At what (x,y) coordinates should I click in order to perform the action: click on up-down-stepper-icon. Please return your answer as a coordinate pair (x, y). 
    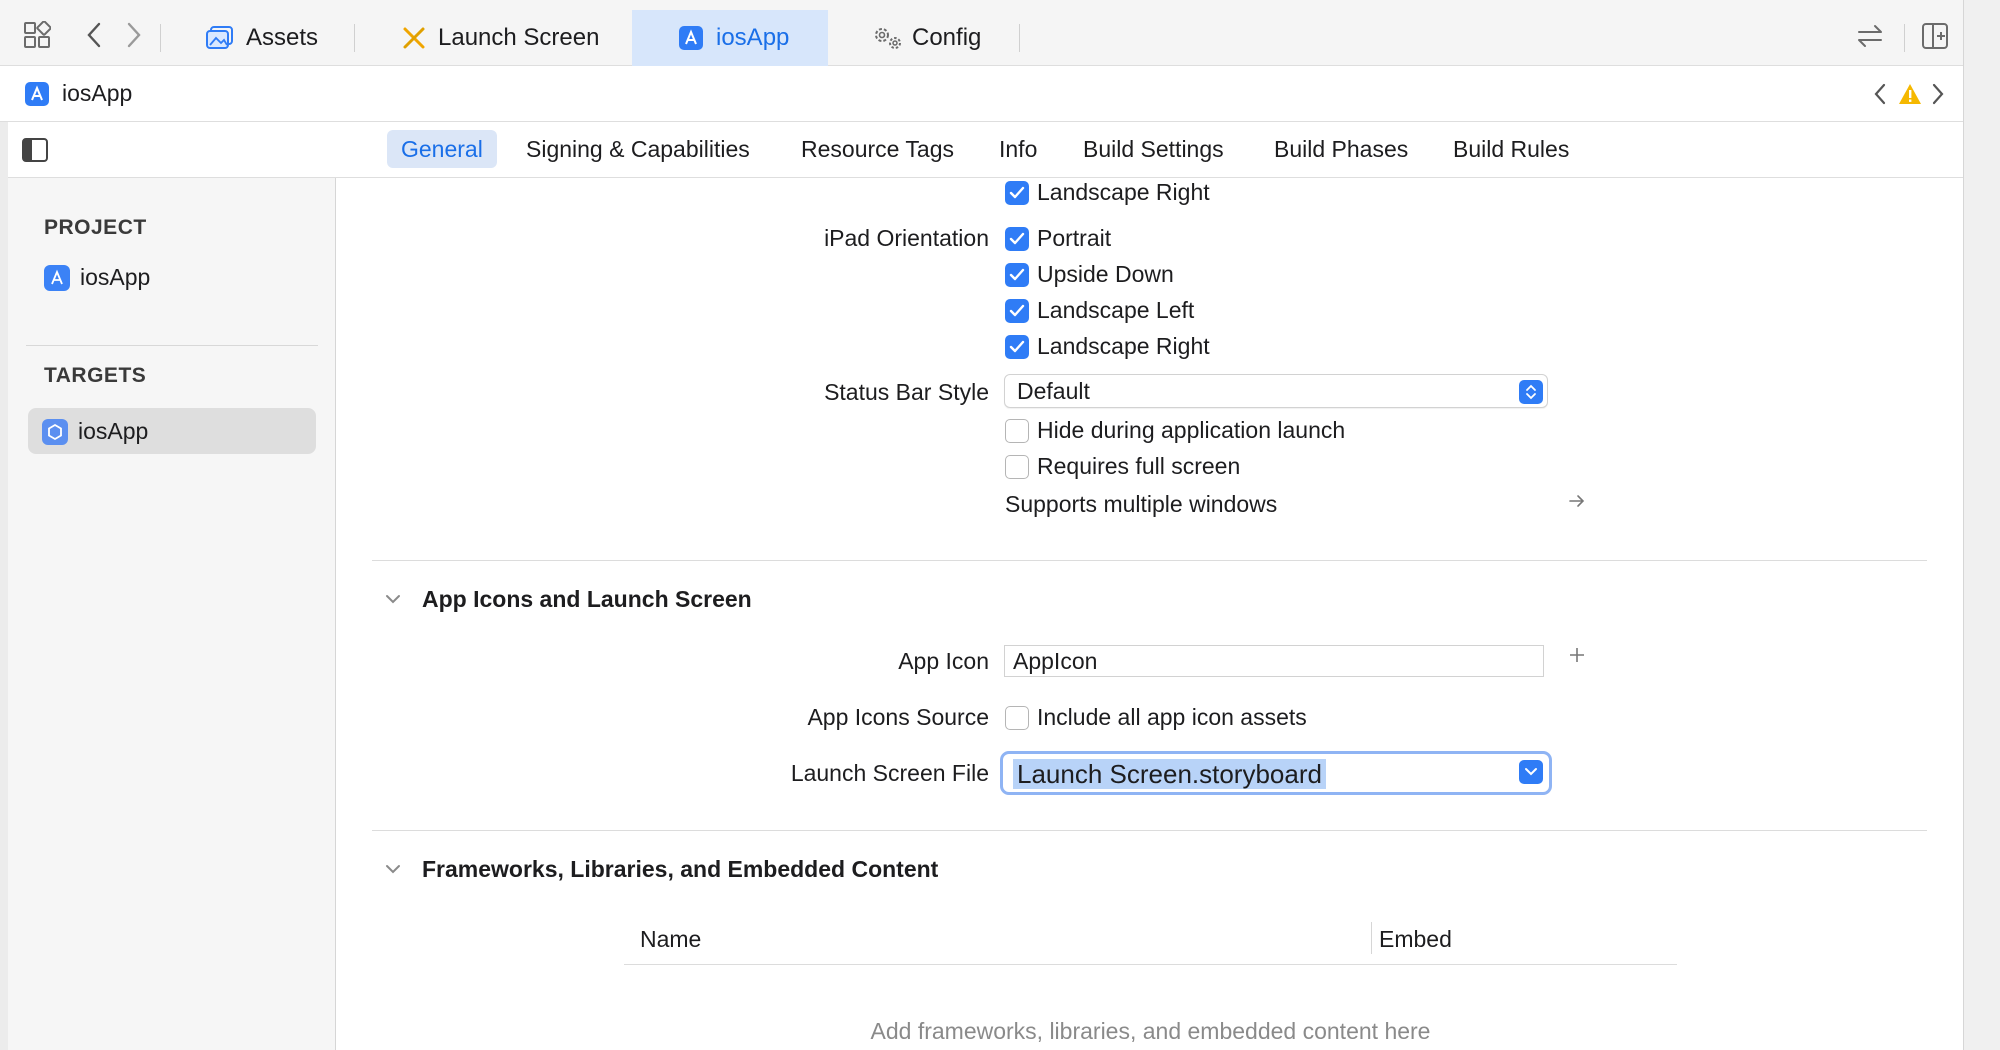
    Looking at the image, I should click on (1531, 392).